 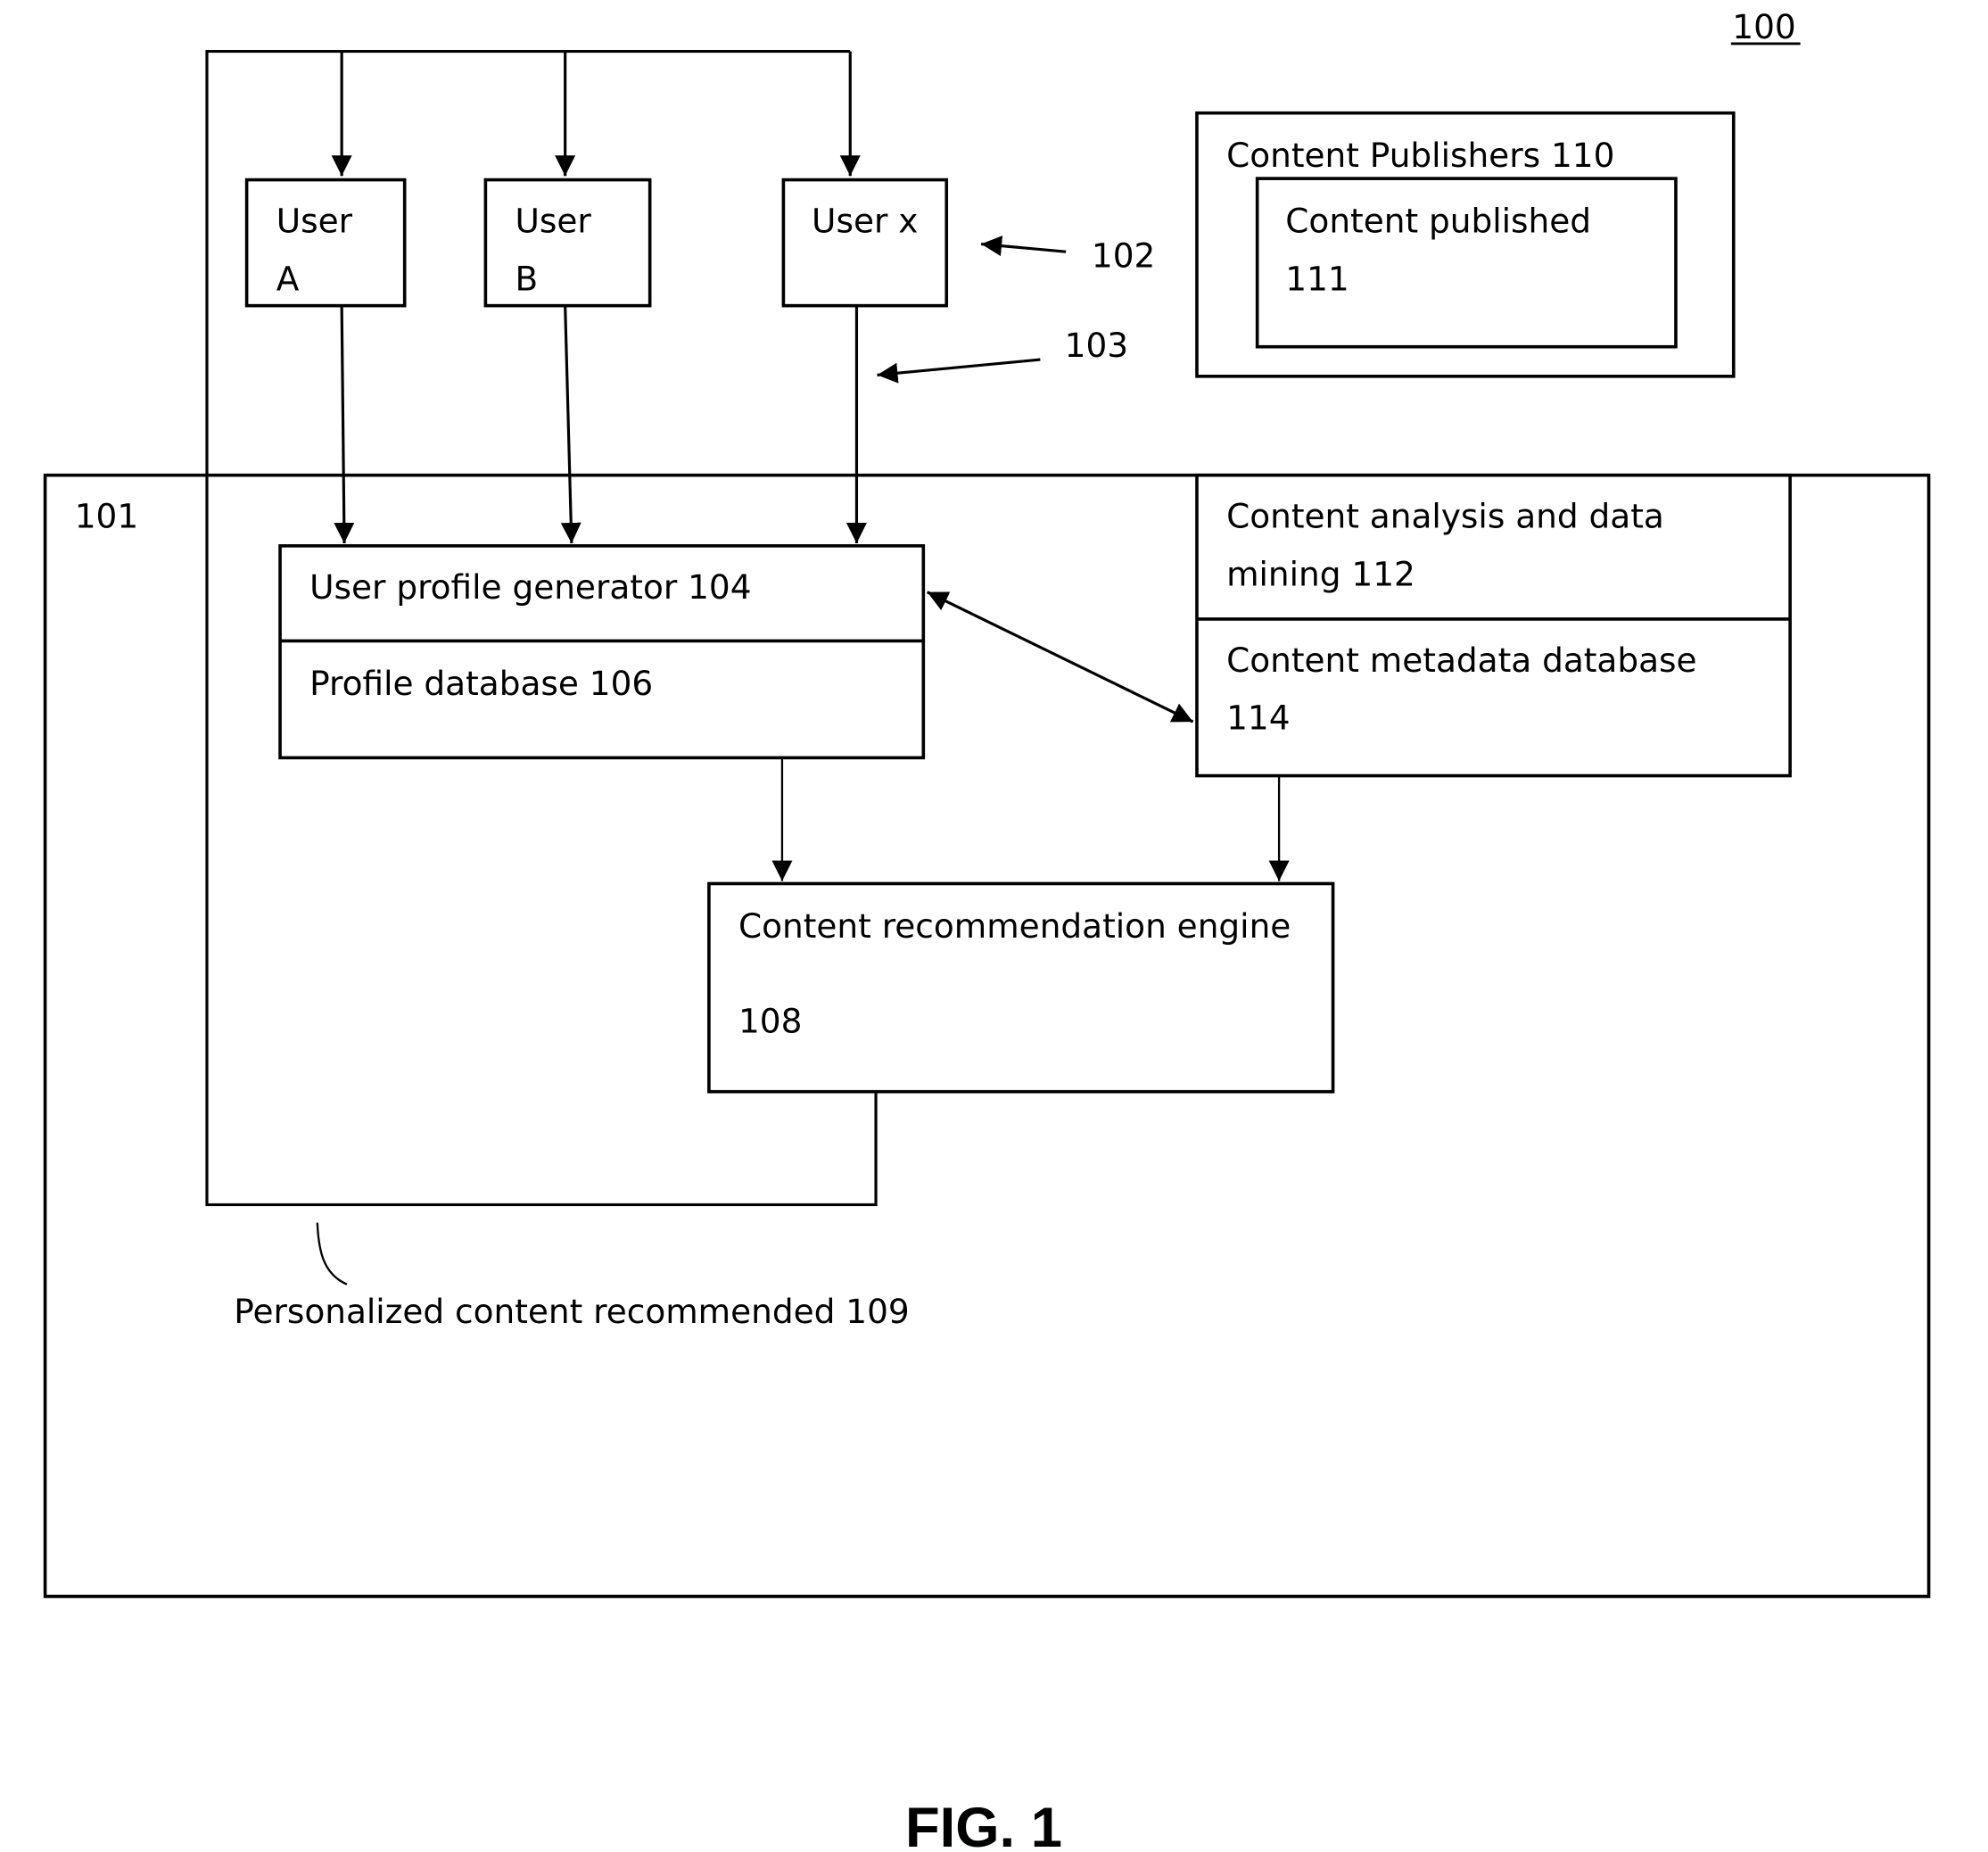 I want to click on user-b-to-profile-arrow, so click(x=571, y=424).